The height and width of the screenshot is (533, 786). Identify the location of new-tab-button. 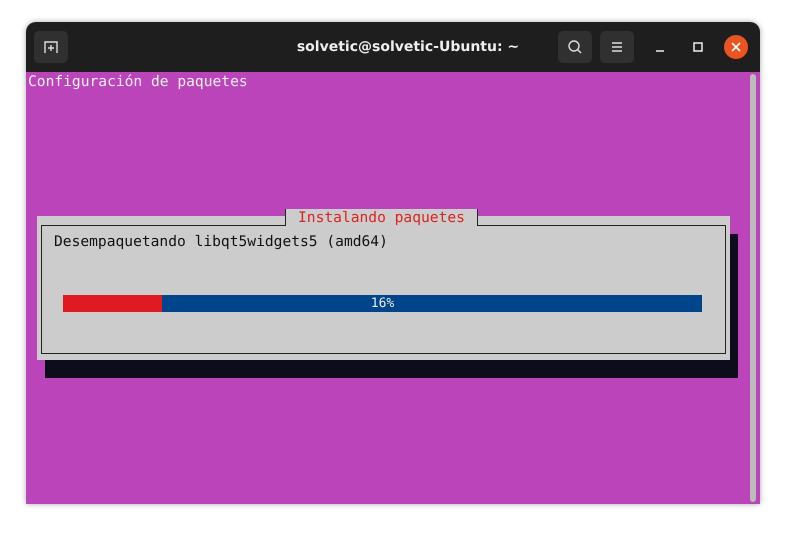
(51, 47).